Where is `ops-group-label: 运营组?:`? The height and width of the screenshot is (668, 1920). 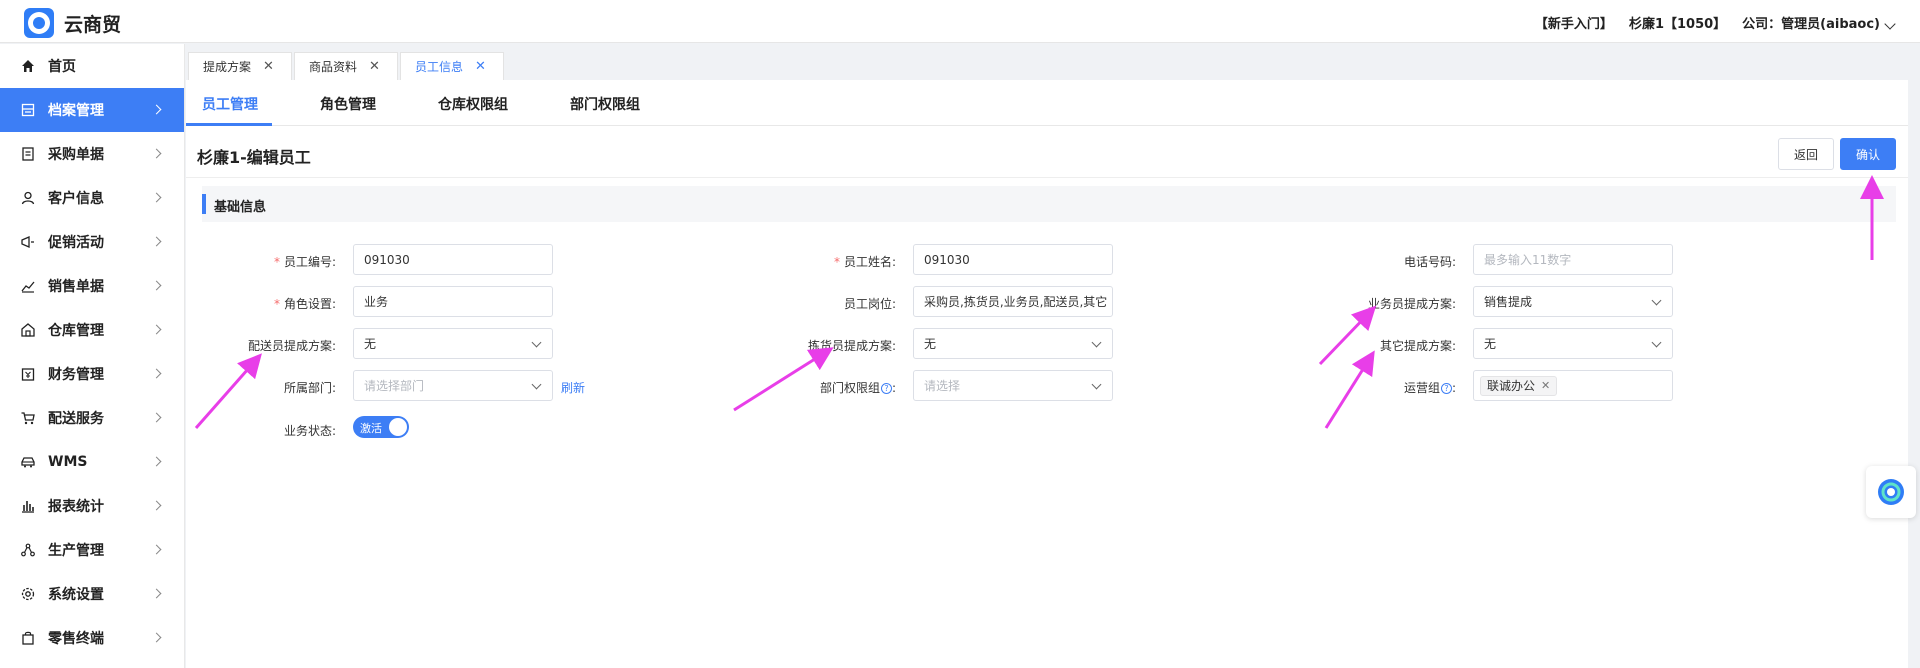
ops-group-label: 运营组?: is located at coordinates (1381, 387).